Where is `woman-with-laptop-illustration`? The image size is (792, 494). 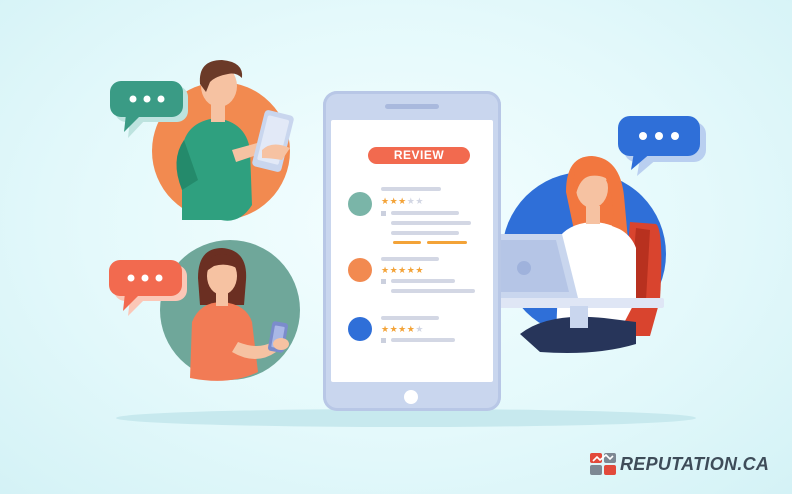
woman-with-laptop-illustration is located at coordinates (571, 254).